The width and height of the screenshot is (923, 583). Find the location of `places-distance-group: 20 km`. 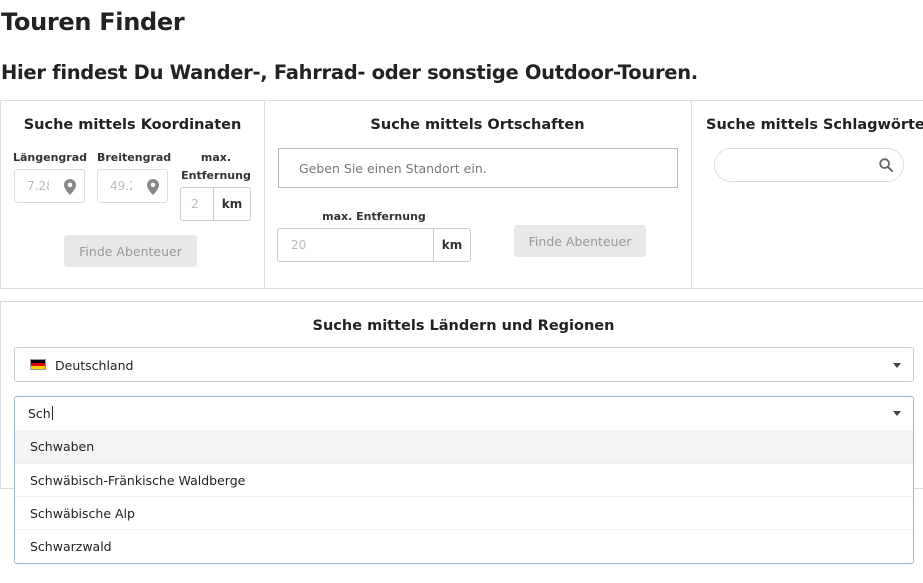

places-distance-group: 20 km is located at coordinates (374, 245).